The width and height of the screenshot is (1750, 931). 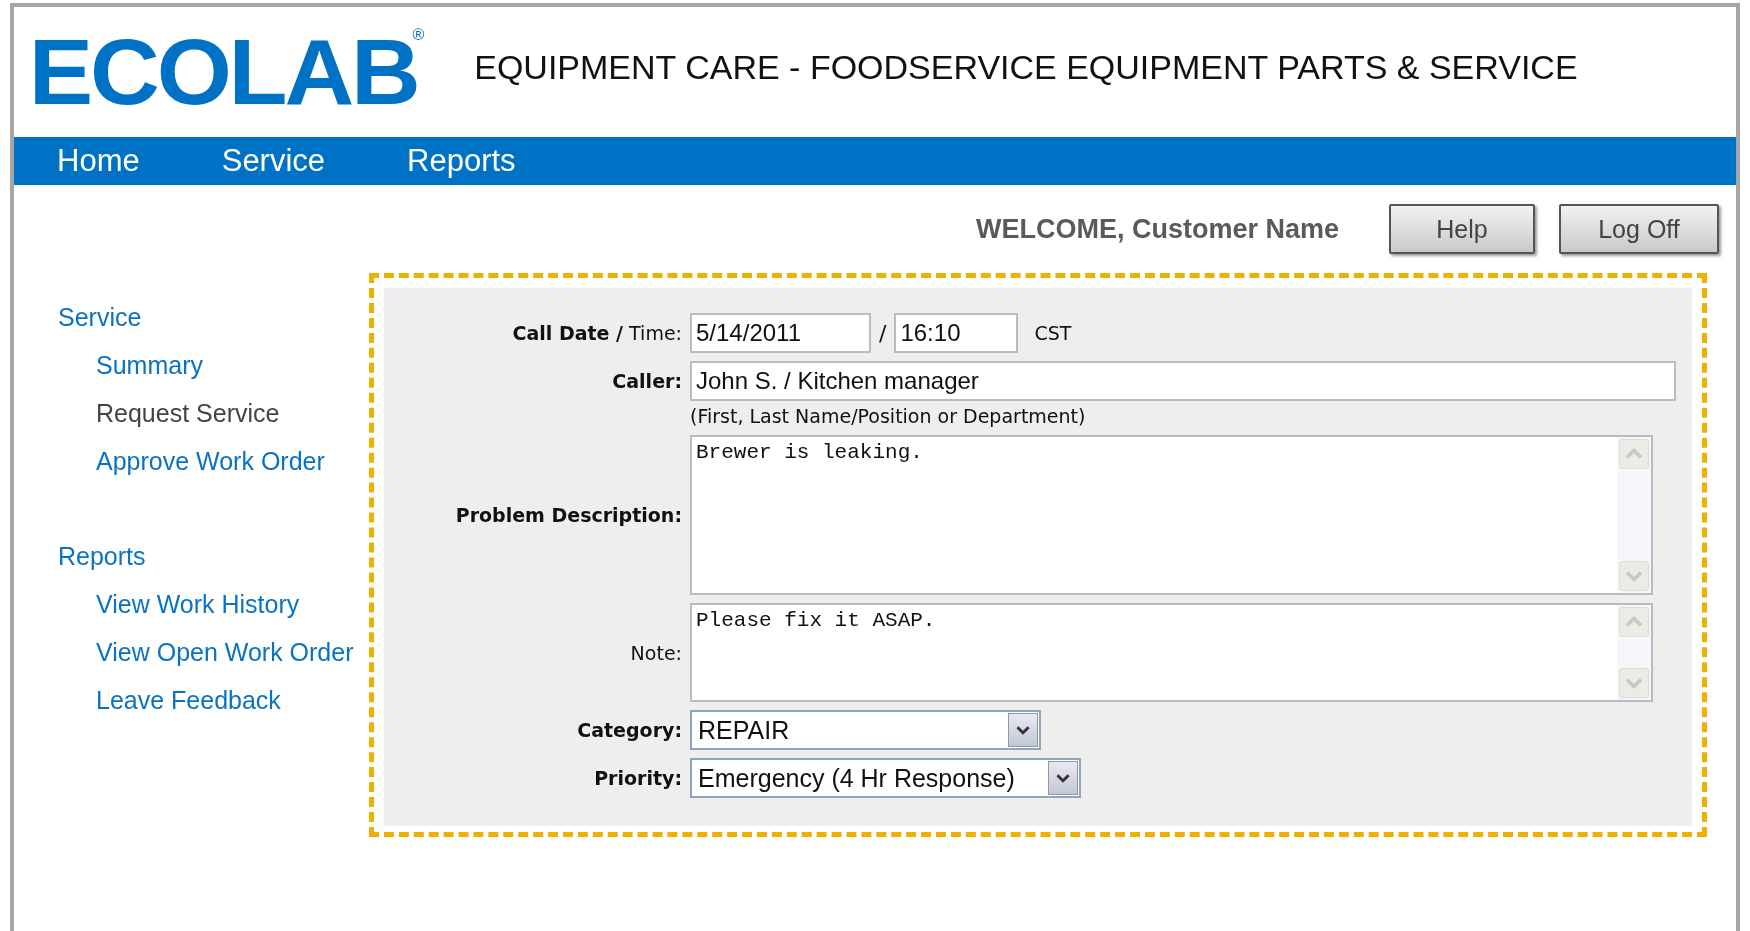 I want to click on sidebar-section-link: Reports, so click(x=209, y=556).